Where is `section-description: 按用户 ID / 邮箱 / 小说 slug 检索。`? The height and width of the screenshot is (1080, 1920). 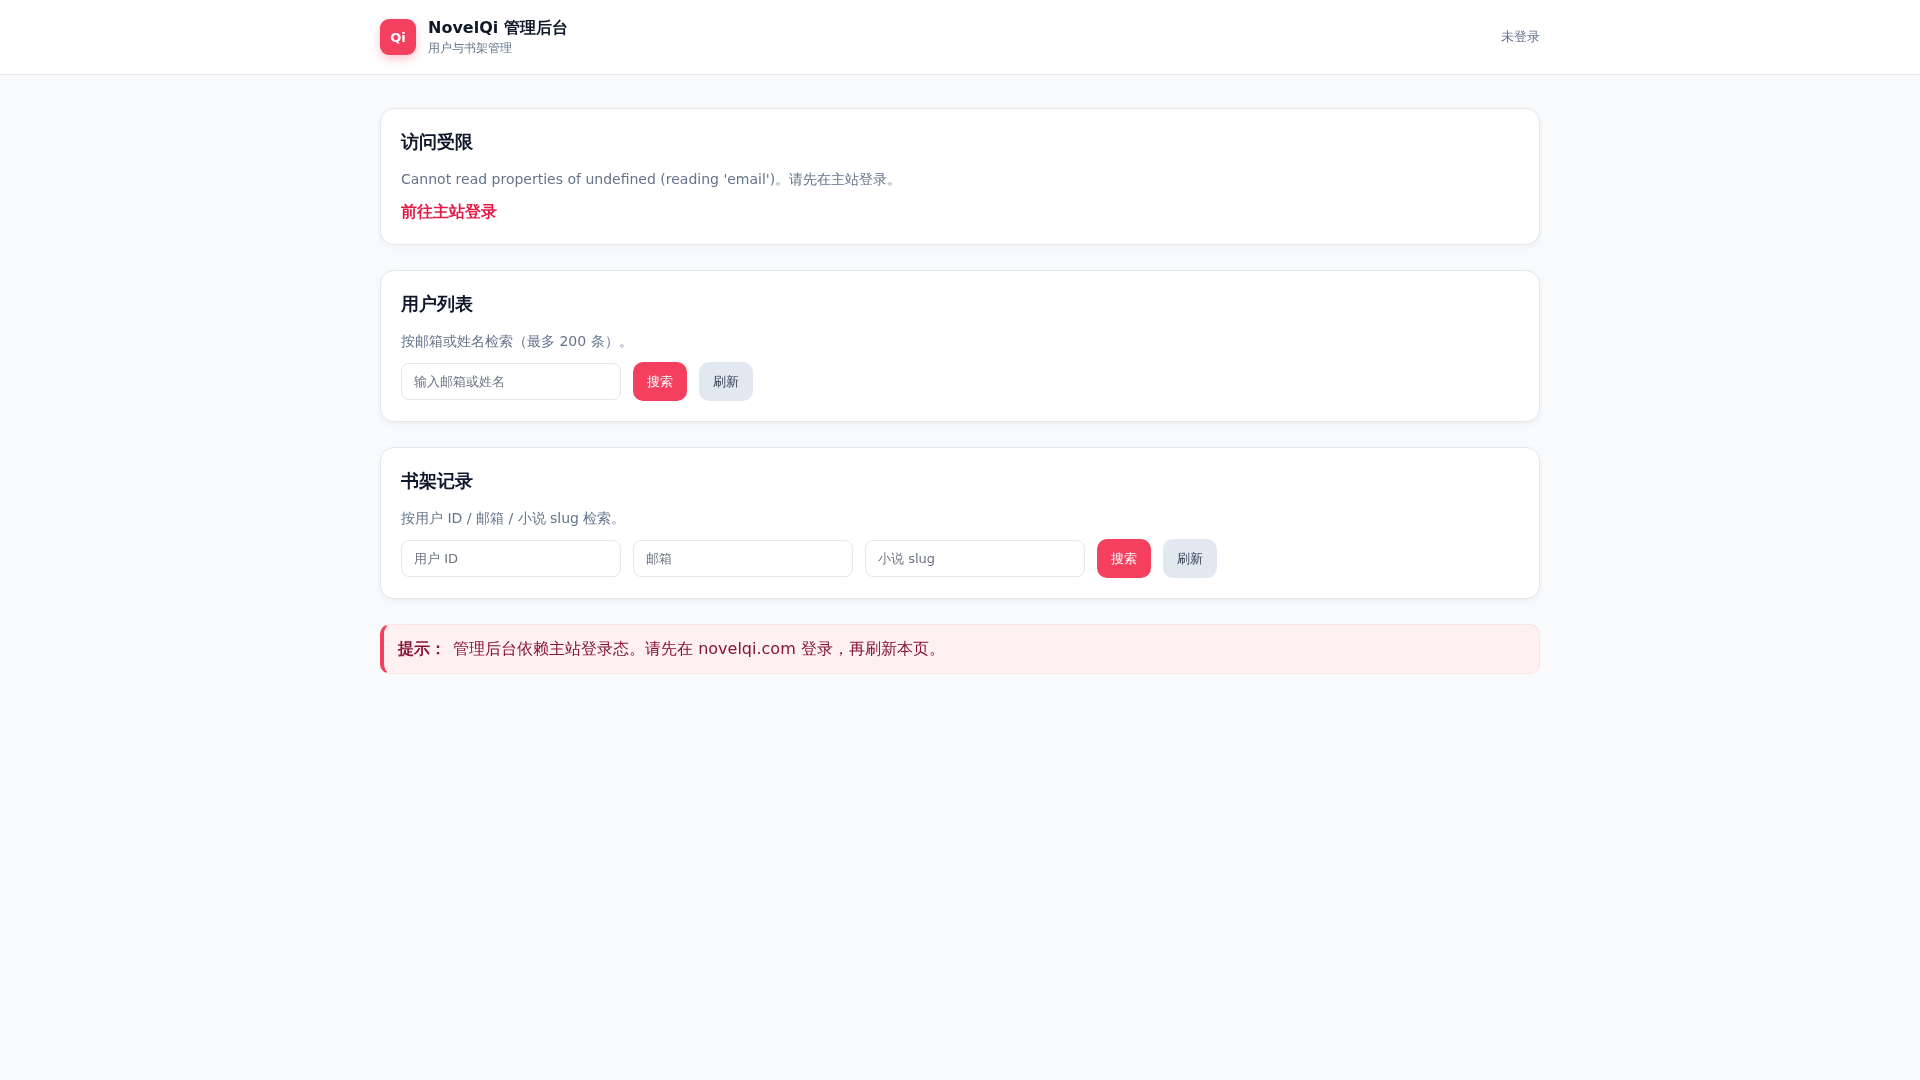
section-description: 按用户 ID / 邮箱 / 小说 slug 检索。 is located at coordinates (513, 518).